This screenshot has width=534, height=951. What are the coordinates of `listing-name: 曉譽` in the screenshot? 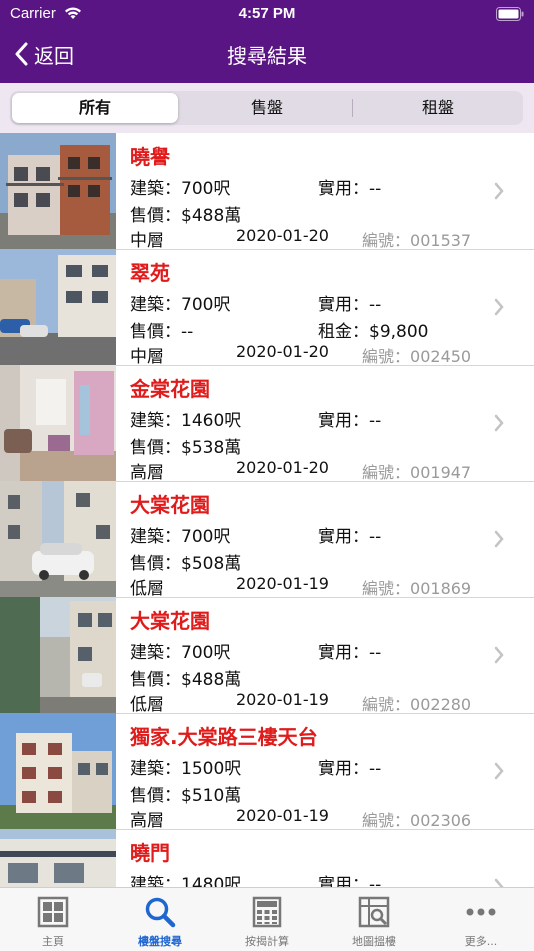 It's located at (150, 157).